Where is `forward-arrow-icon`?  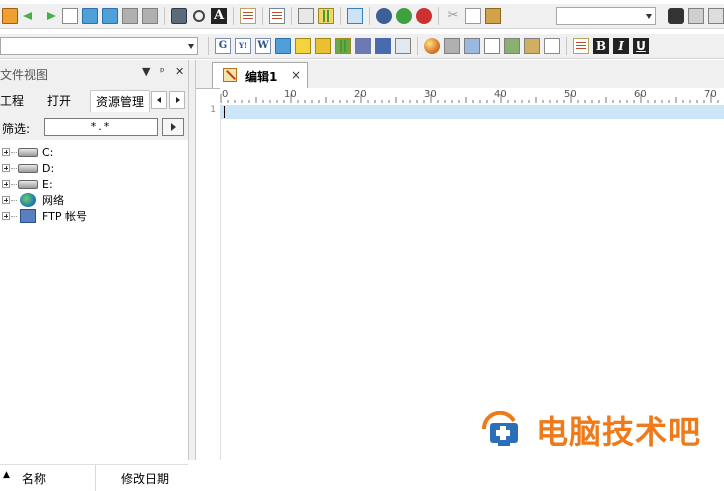
forward-arrow-icon is located at coordinates (50, 16).